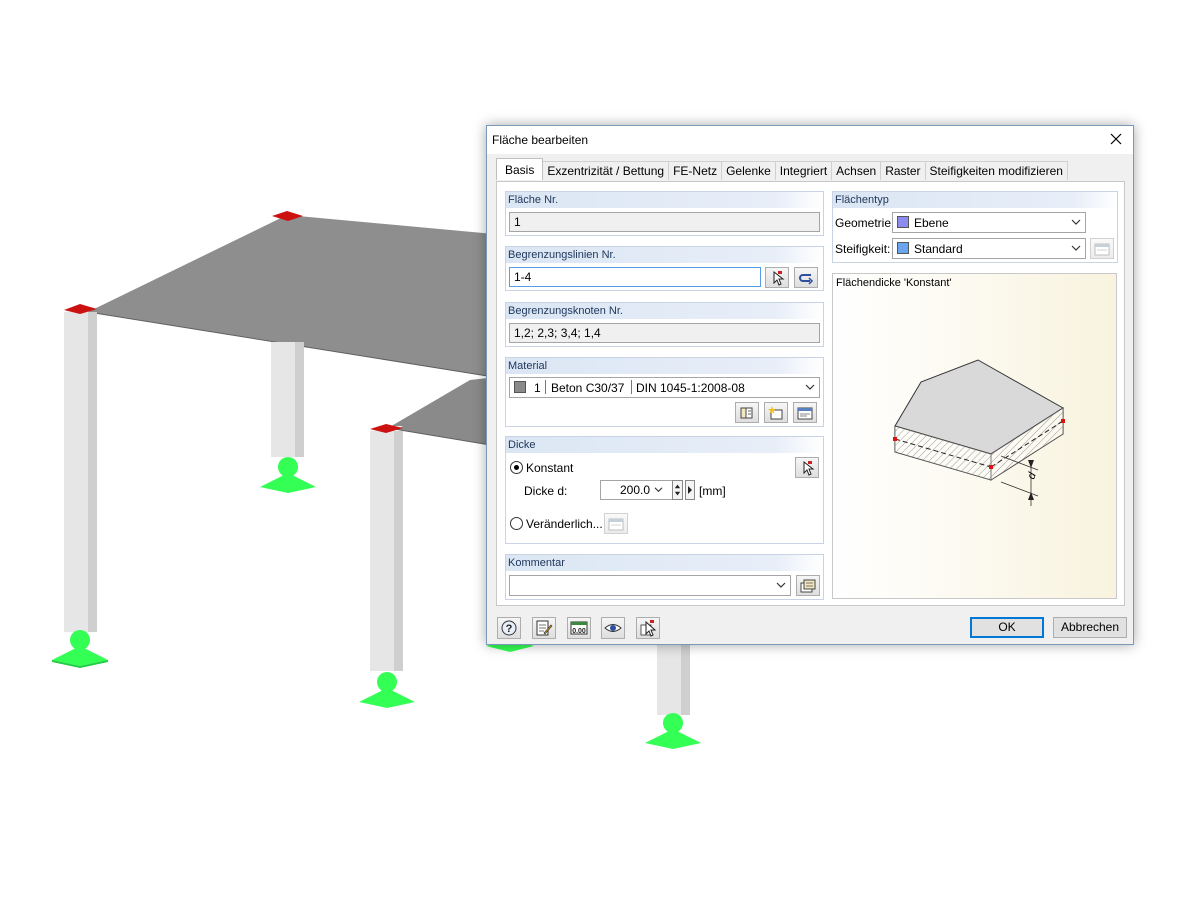  I want to click on tab-integrated: Integriert, so click(803, 170).